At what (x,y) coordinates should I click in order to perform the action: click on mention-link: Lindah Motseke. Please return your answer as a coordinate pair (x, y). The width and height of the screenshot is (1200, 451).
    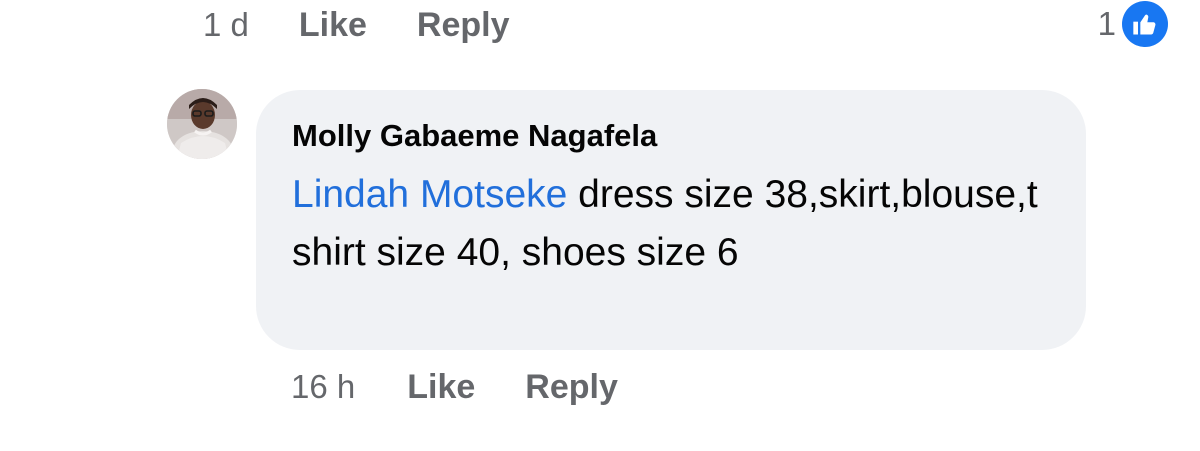
    Looking at the image, I should click on (429, 194).